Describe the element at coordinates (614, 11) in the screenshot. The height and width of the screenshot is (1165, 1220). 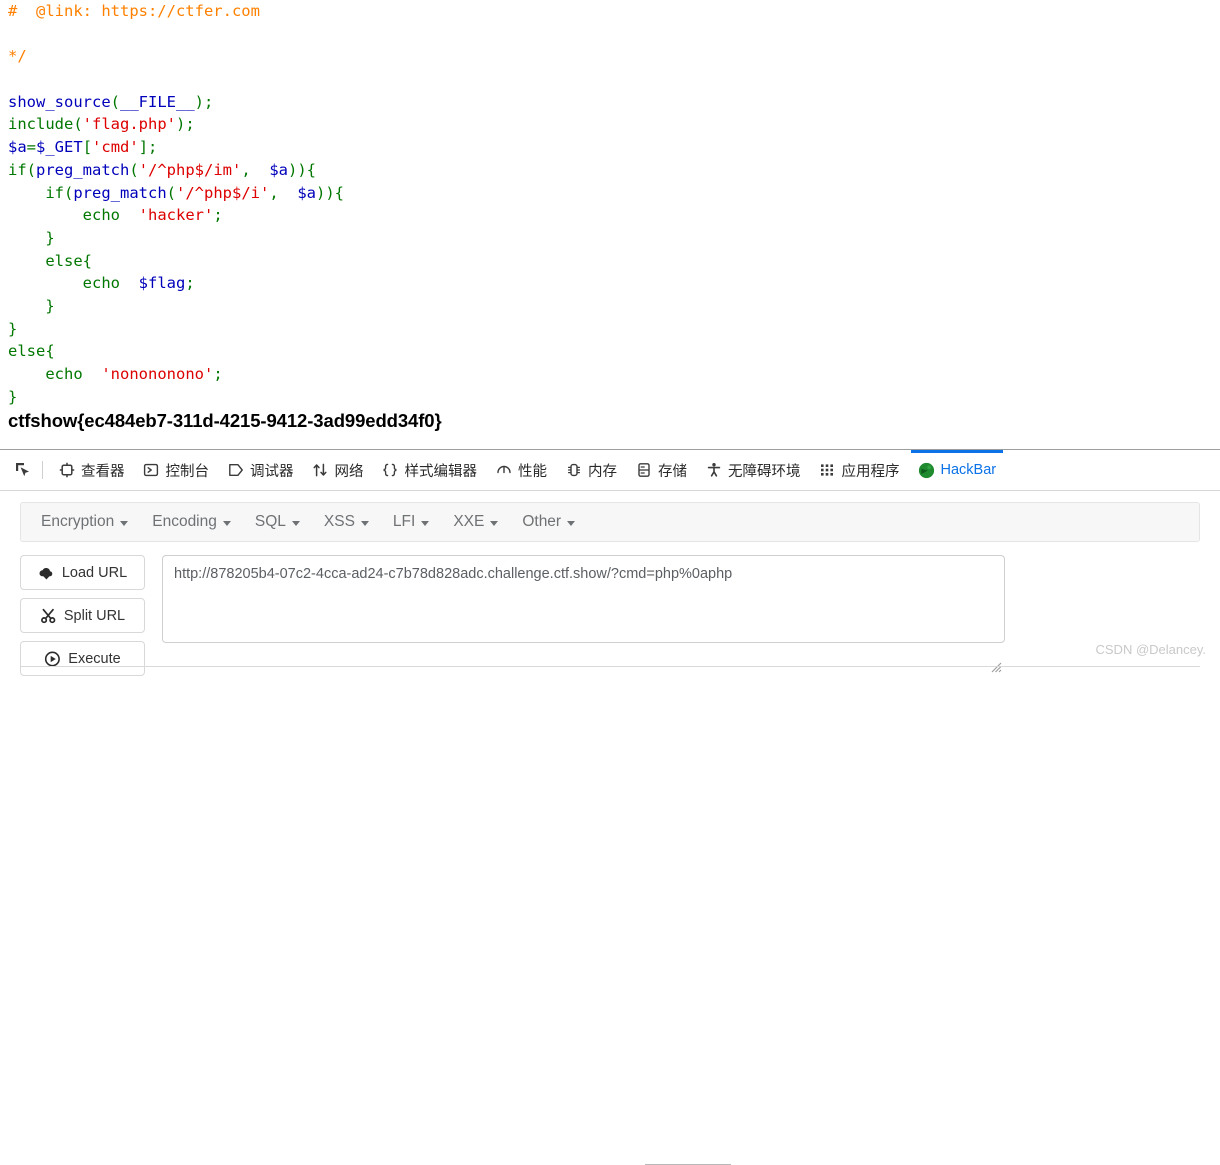
I see `code-line: # @link: https://ctfer.com` at that location.